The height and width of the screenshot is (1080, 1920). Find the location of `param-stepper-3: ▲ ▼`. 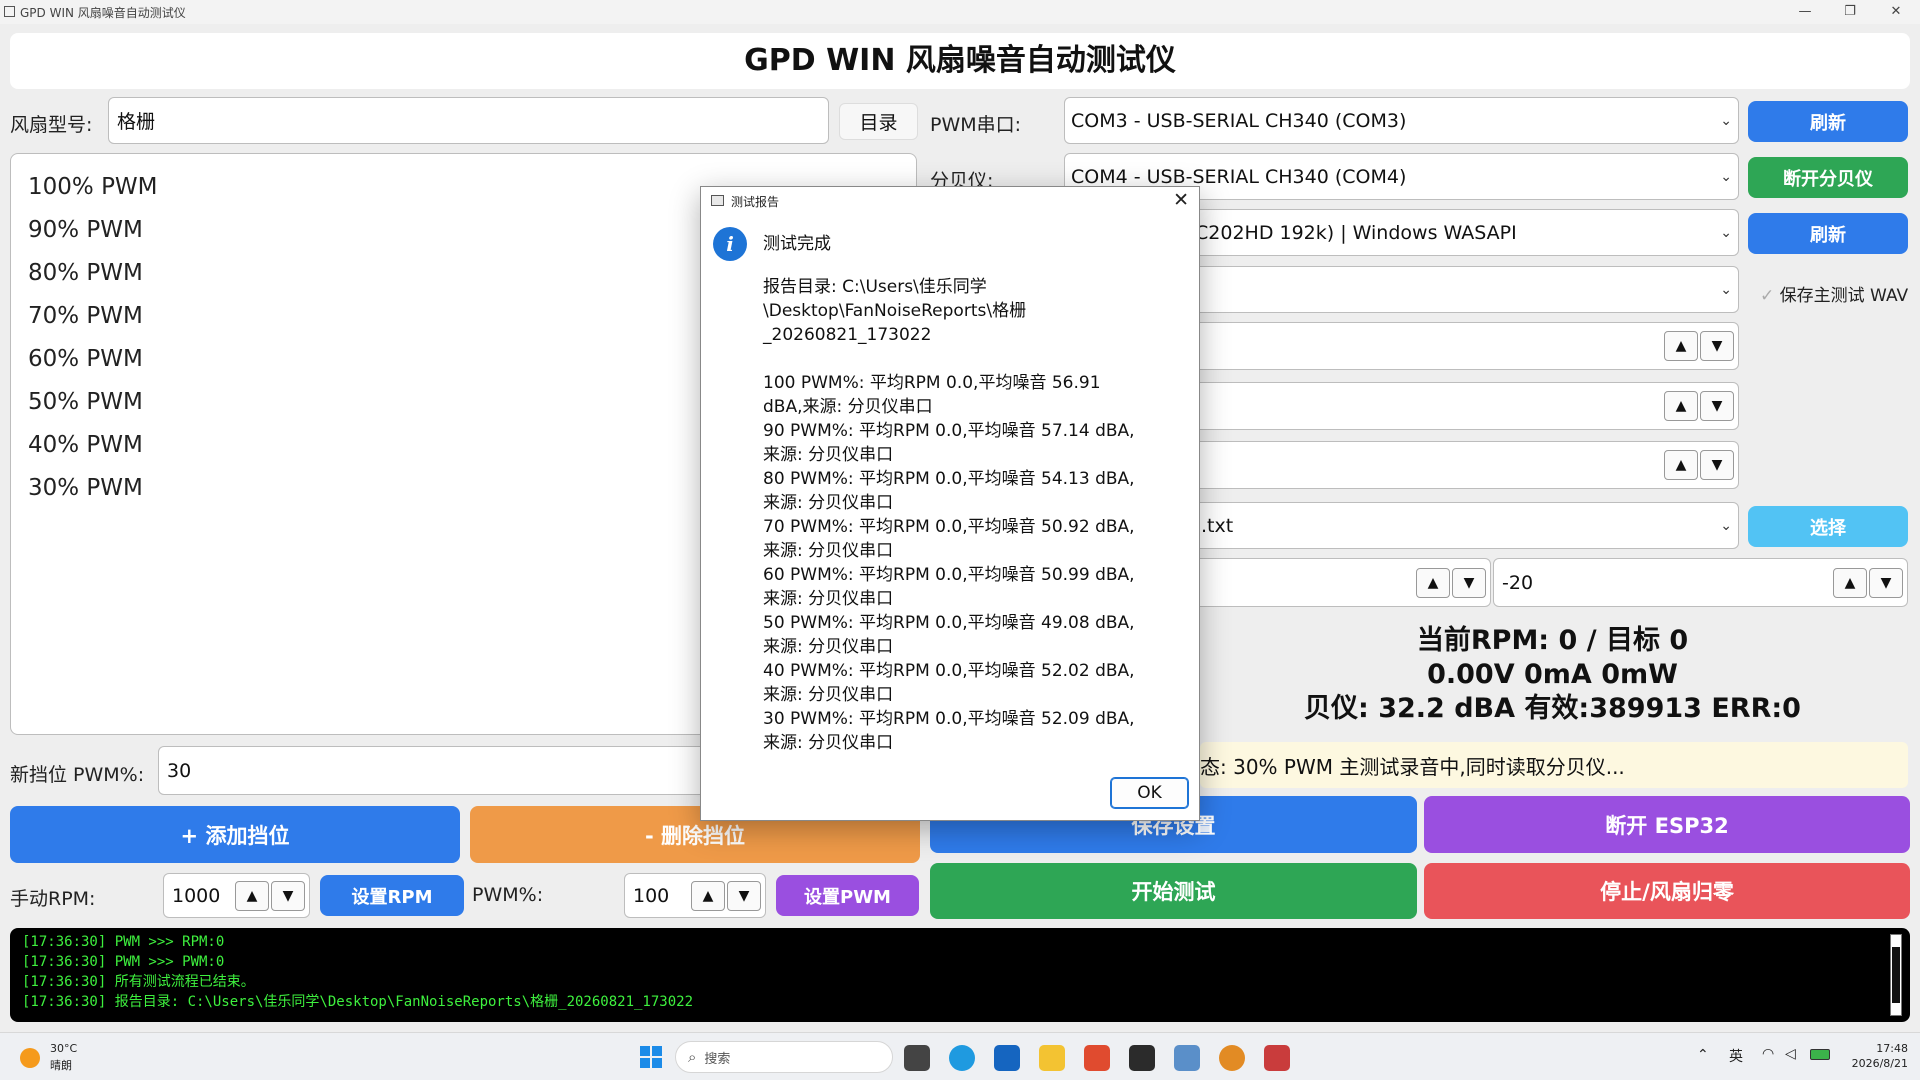

param-stepper-3: ▲ ▼ is located at coordinates (1699, 465).